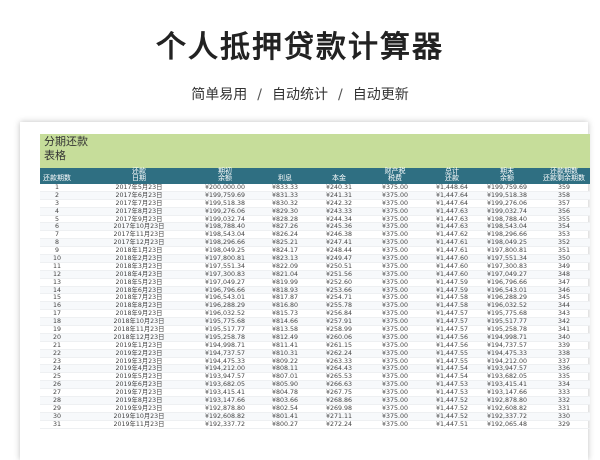  I want to click on table-cell: ¥1,447.59, so click(452, 282).